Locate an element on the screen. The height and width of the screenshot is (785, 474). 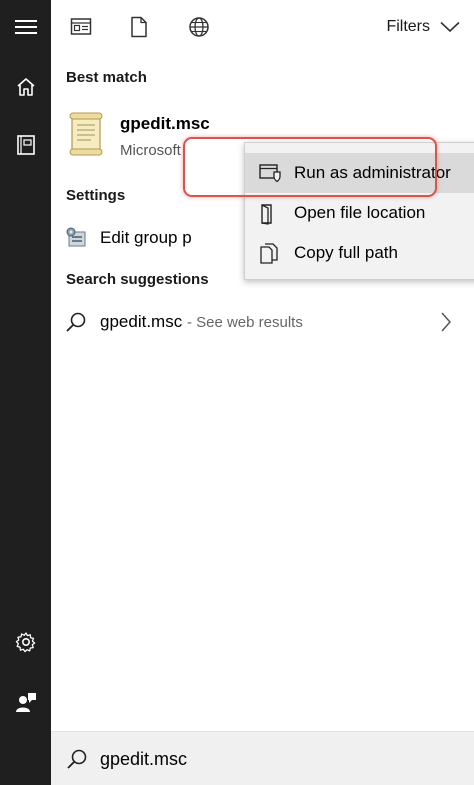
home-button is located at coordinates (25, 87).